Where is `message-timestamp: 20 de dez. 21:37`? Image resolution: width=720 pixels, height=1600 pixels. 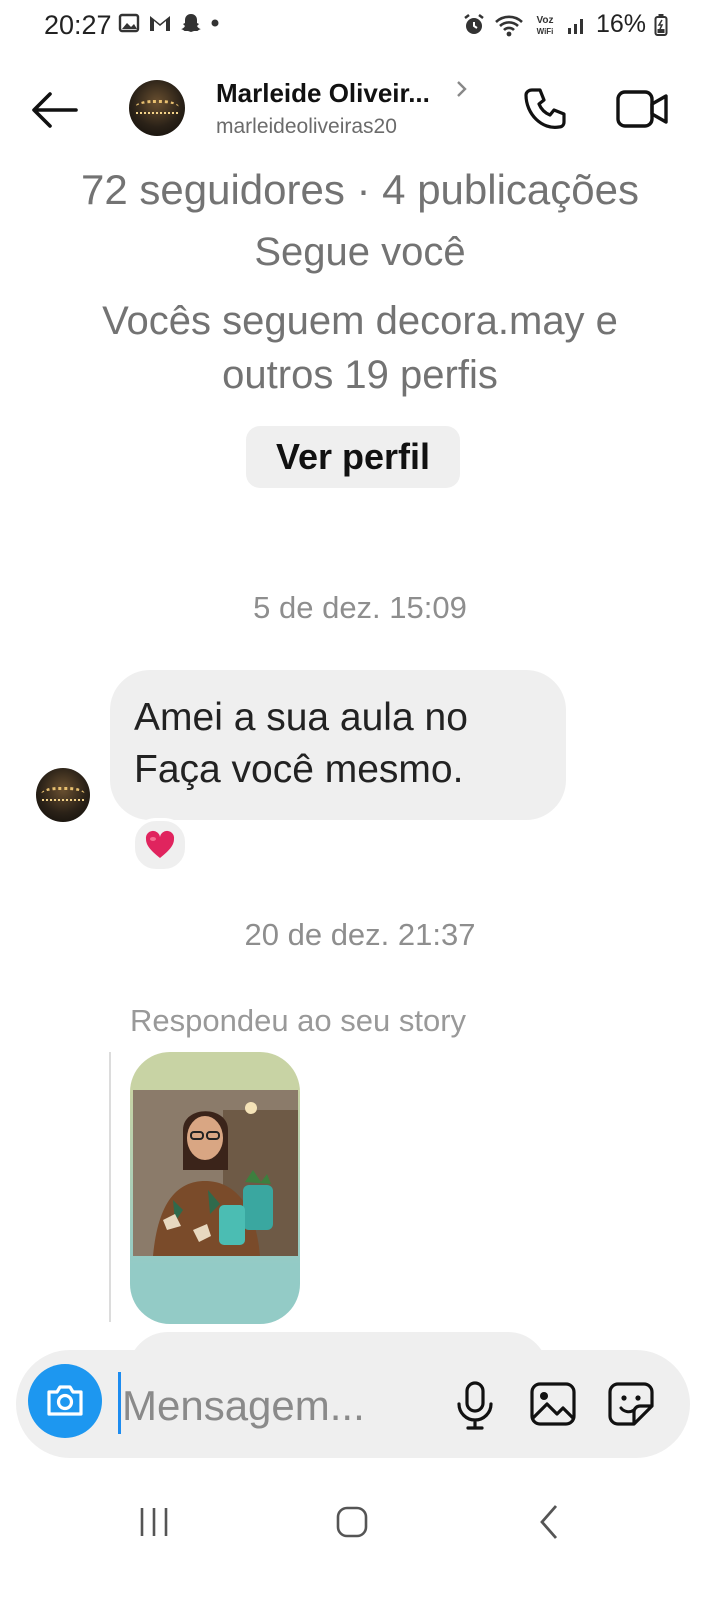 message-timestamp: 20 de dez. 21:37 is located at coordinates (360, 934).